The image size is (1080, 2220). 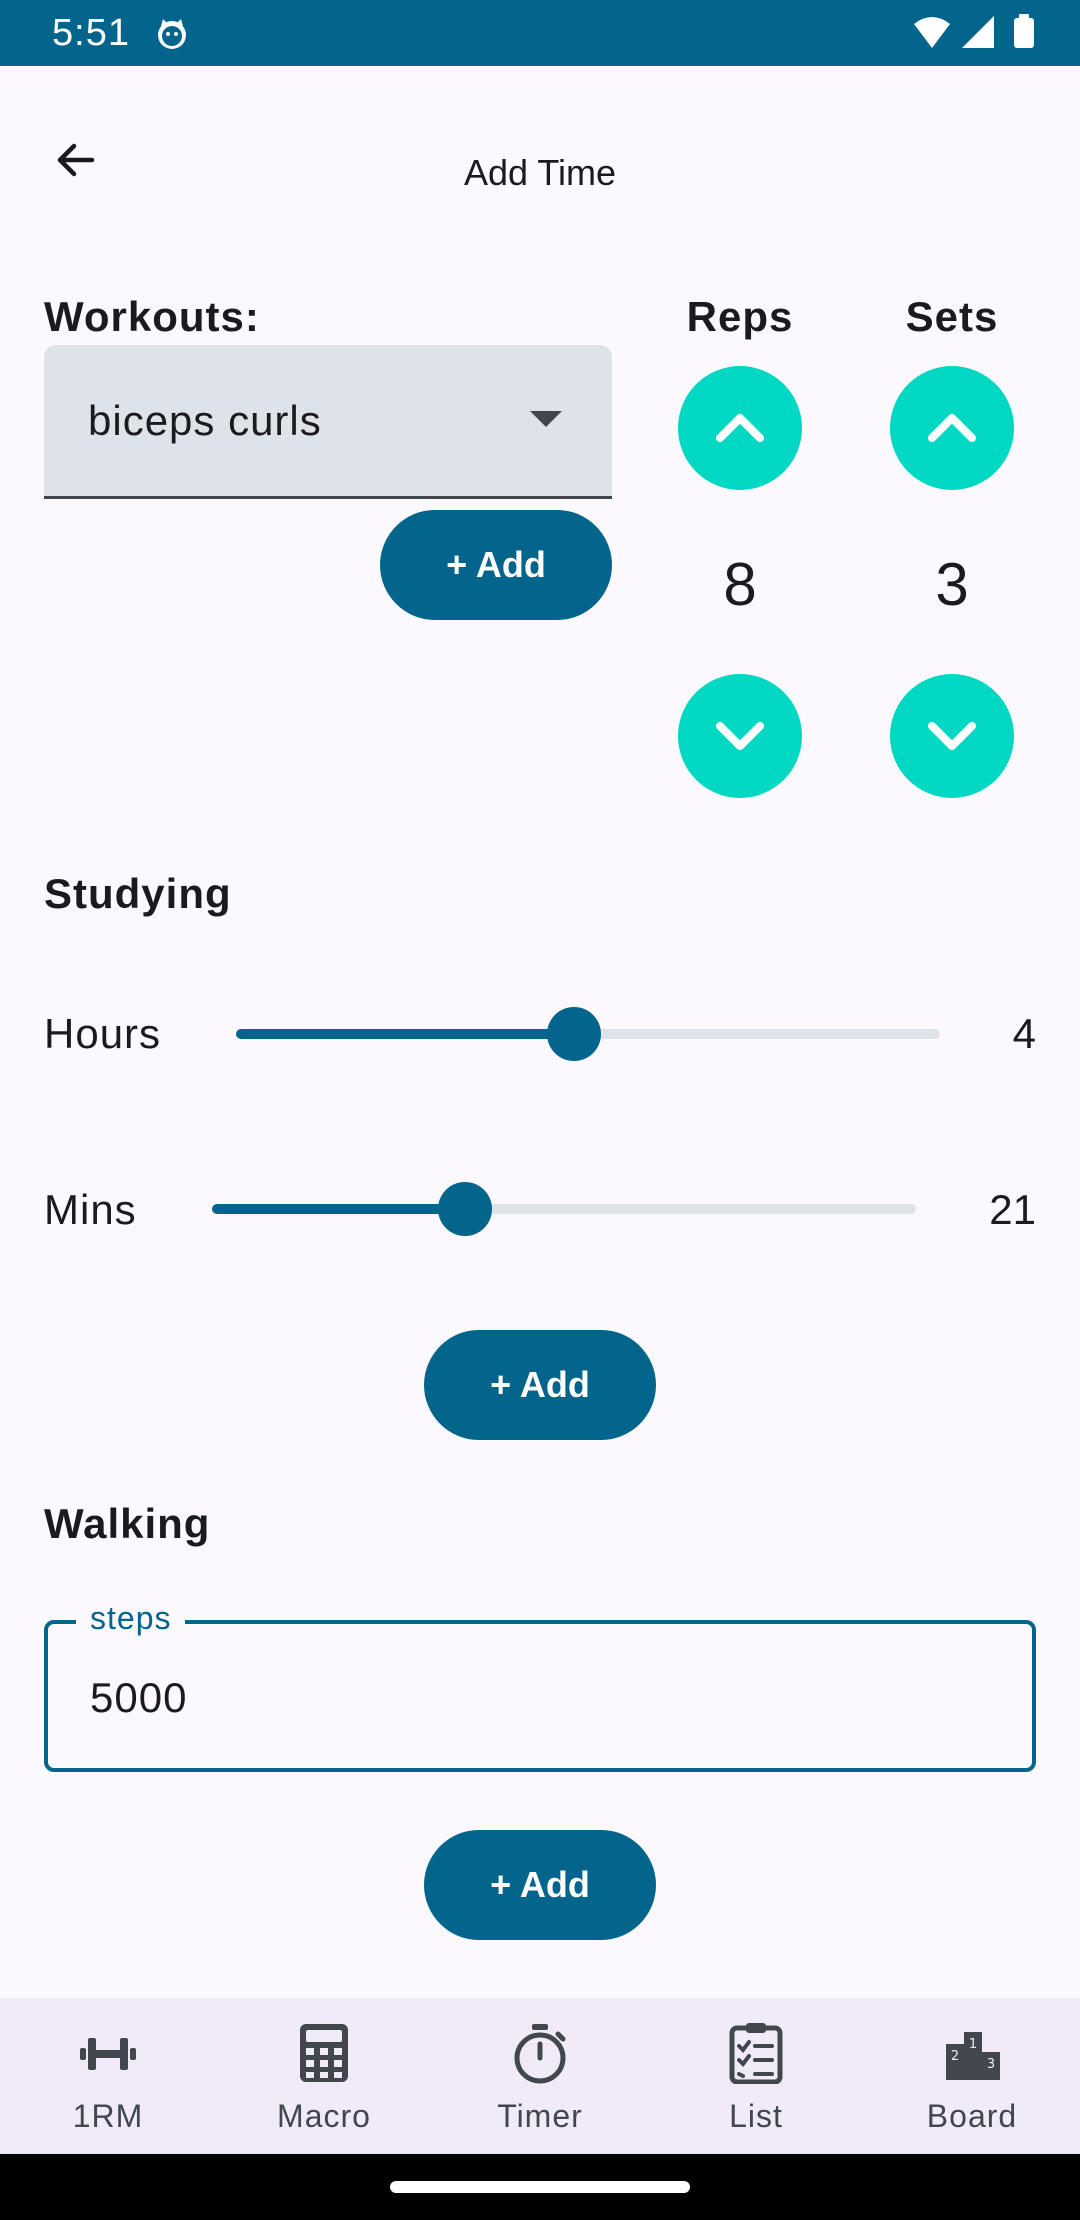 I want to click on system-status-icons, so click(x=974, y=31).